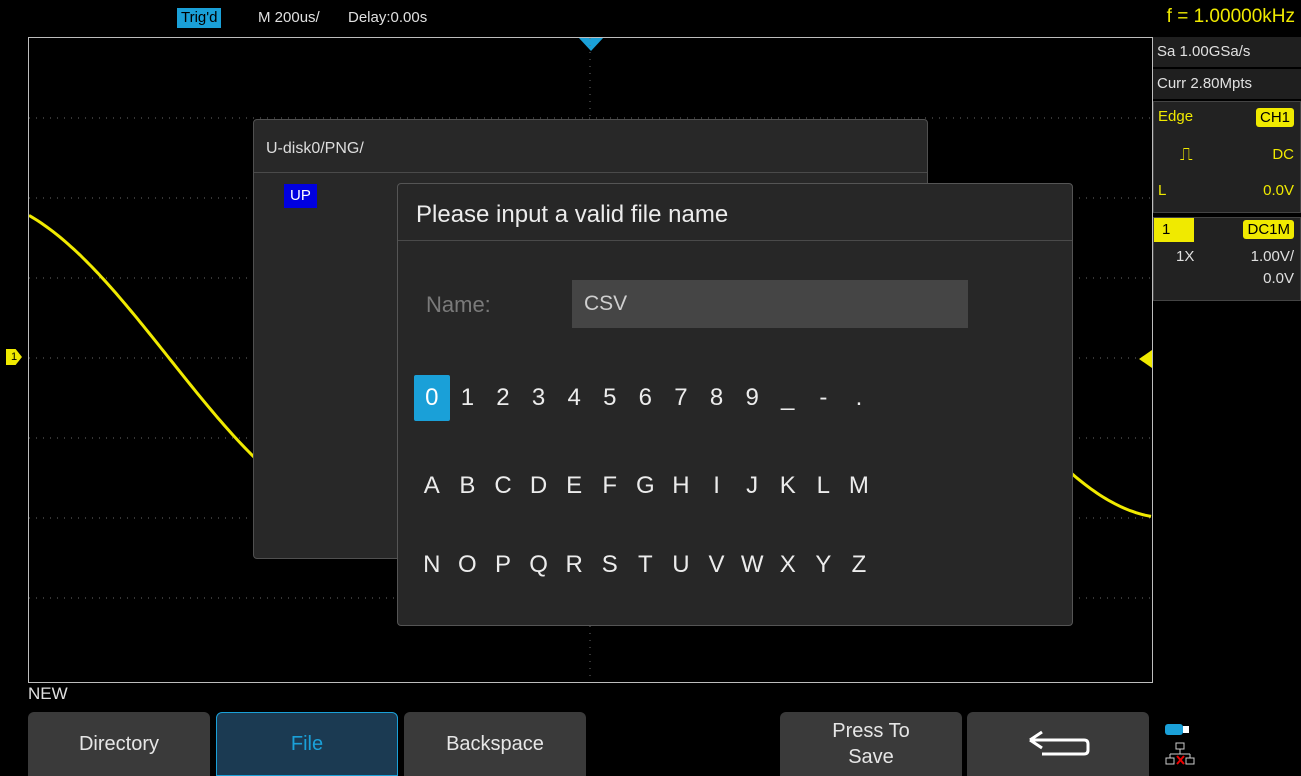 The height and width of the screenshot is (776, 1301). I want to click on menu-title: NEW, so click(48, 693).